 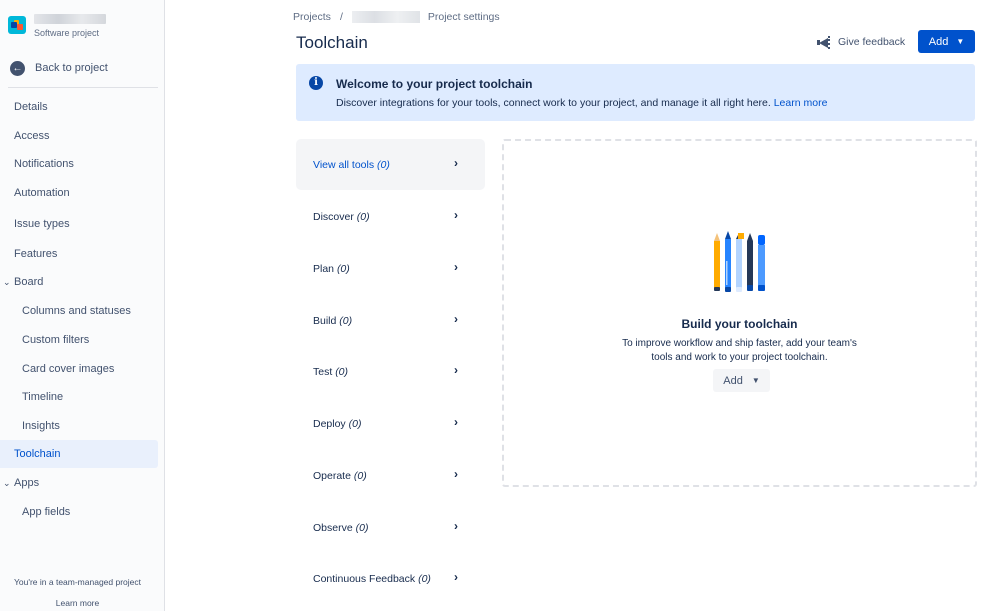 I want to click on category-deploy: Deploy (0) ›, so click(x=390, y=423).